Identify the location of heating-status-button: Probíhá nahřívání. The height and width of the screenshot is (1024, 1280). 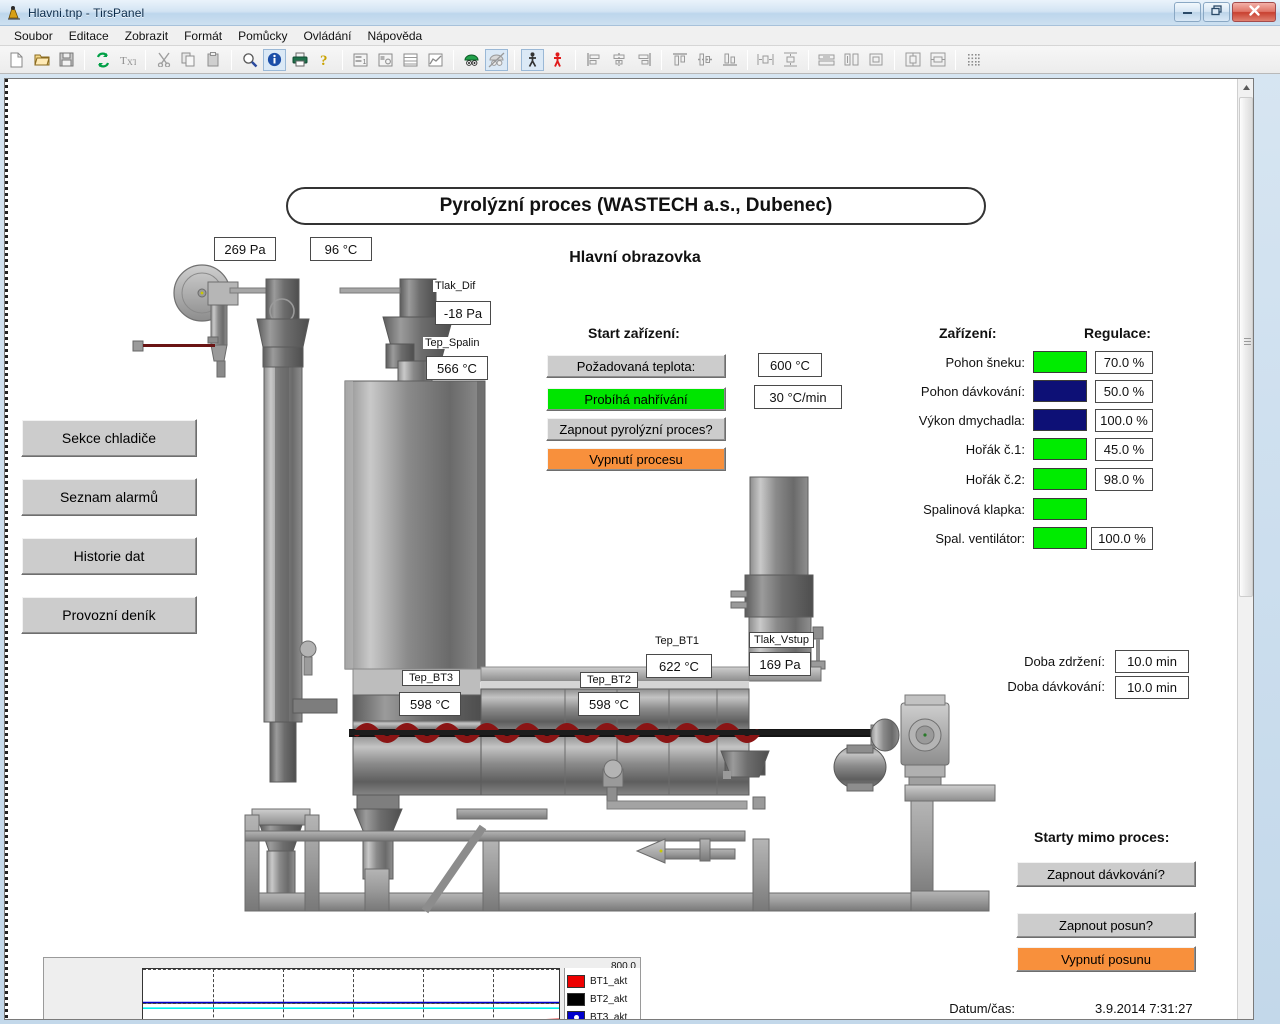
(636, 399).